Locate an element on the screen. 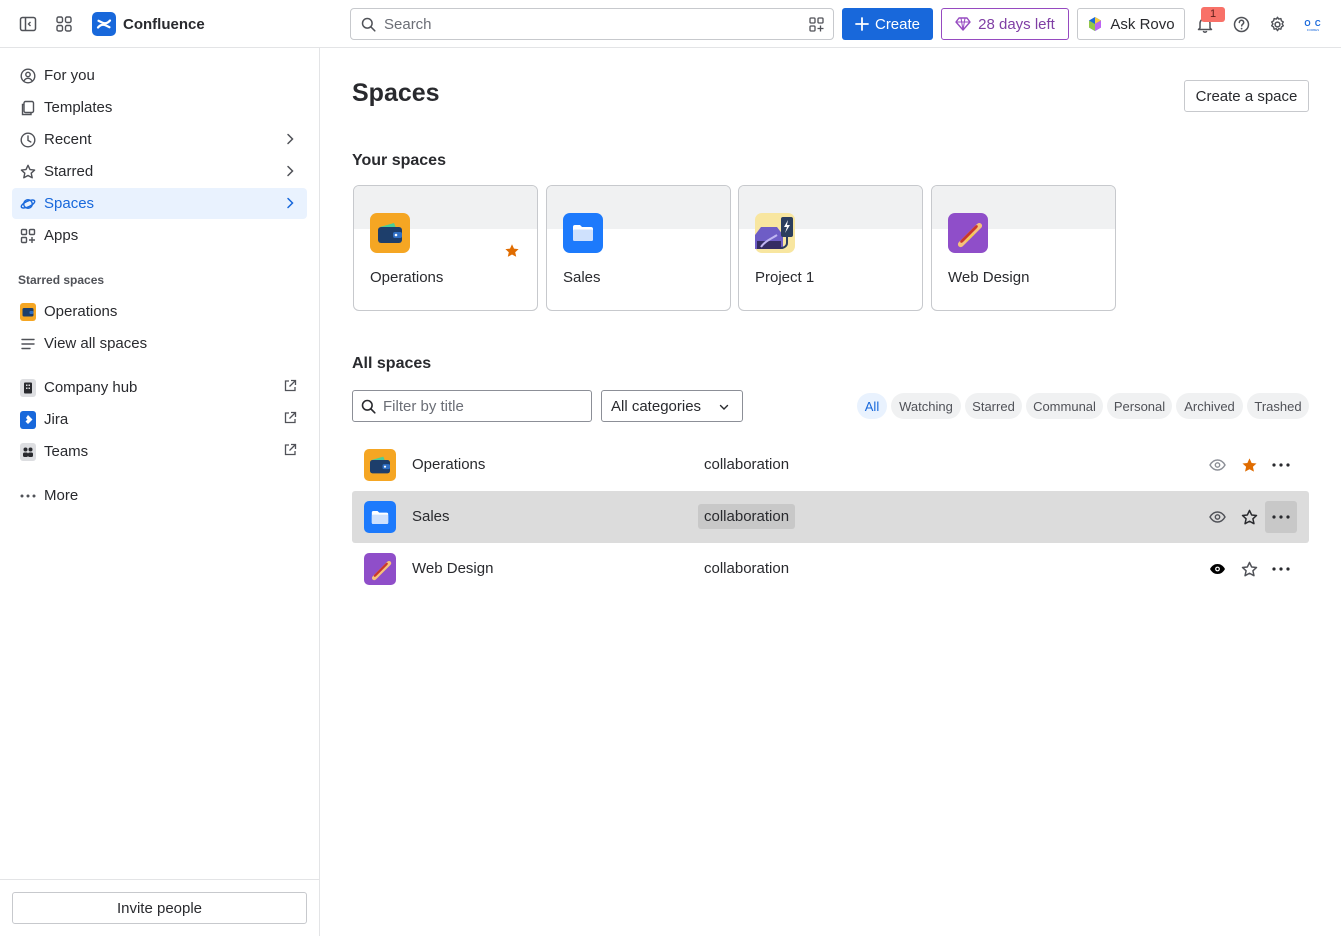 The height and width of the screenshot is (936, 1341). settings-gear-icon is located at coordinates (1277, 24).